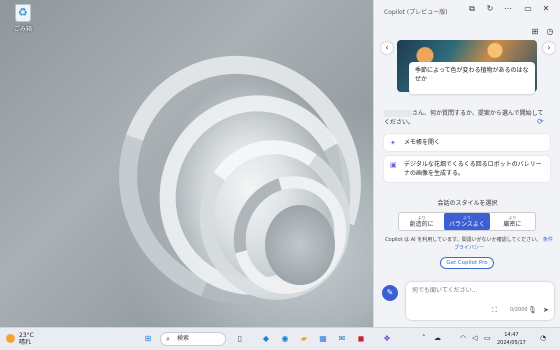 Image resolution: width=560 pixels, height=350 pixels. I want to click on notification-bell-icon: ◔, so click(543, 338).